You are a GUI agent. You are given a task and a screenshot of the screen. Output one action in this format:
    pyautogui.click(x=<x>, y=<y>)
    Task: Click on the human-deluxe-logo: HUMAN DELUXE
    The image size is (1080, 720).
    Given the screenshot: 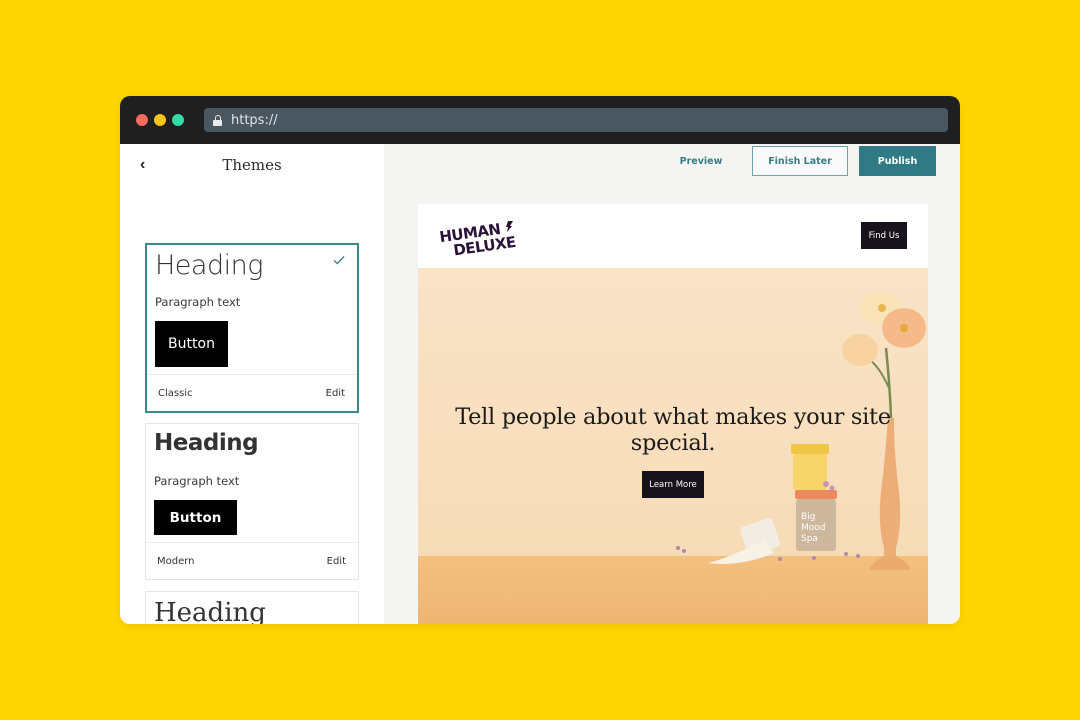 What is the action you would take?
    pyautogui.click(x=478, y=238)
    